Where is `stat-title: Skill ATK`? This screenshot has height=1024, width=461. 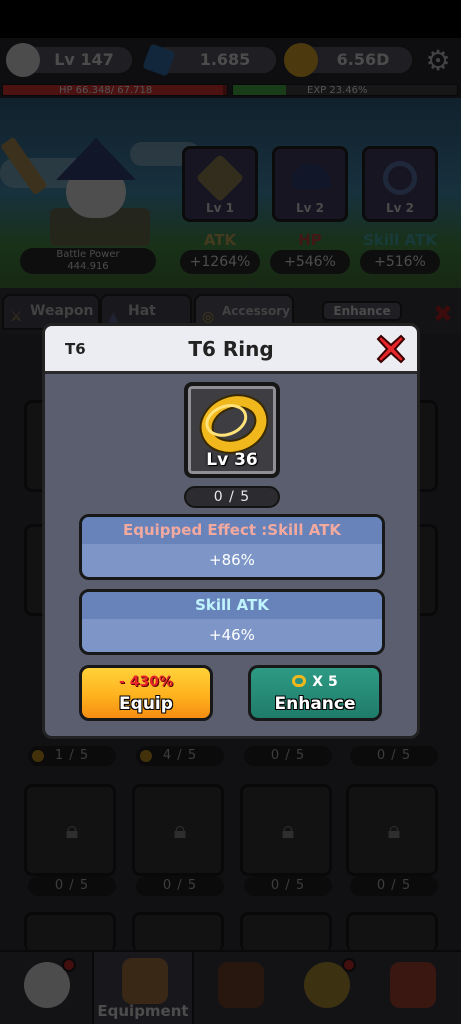 stat-title: Skill ATK is located at coordinates (232, 605).